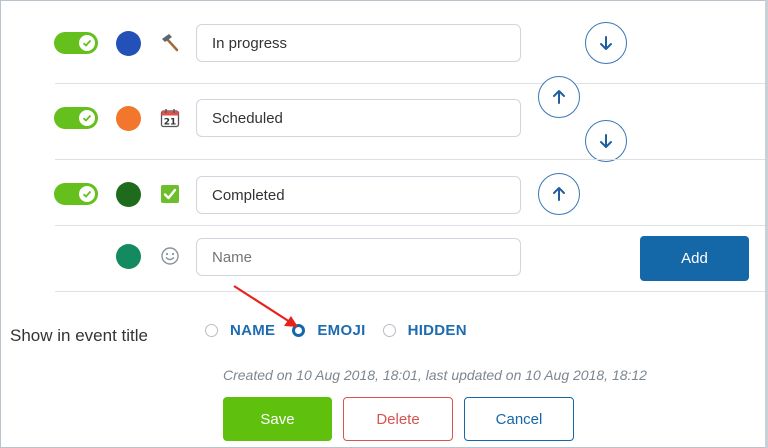  Describe the element at coordinates (128, 194) in the screenshot. I see `color-swatch-completed` at that location.